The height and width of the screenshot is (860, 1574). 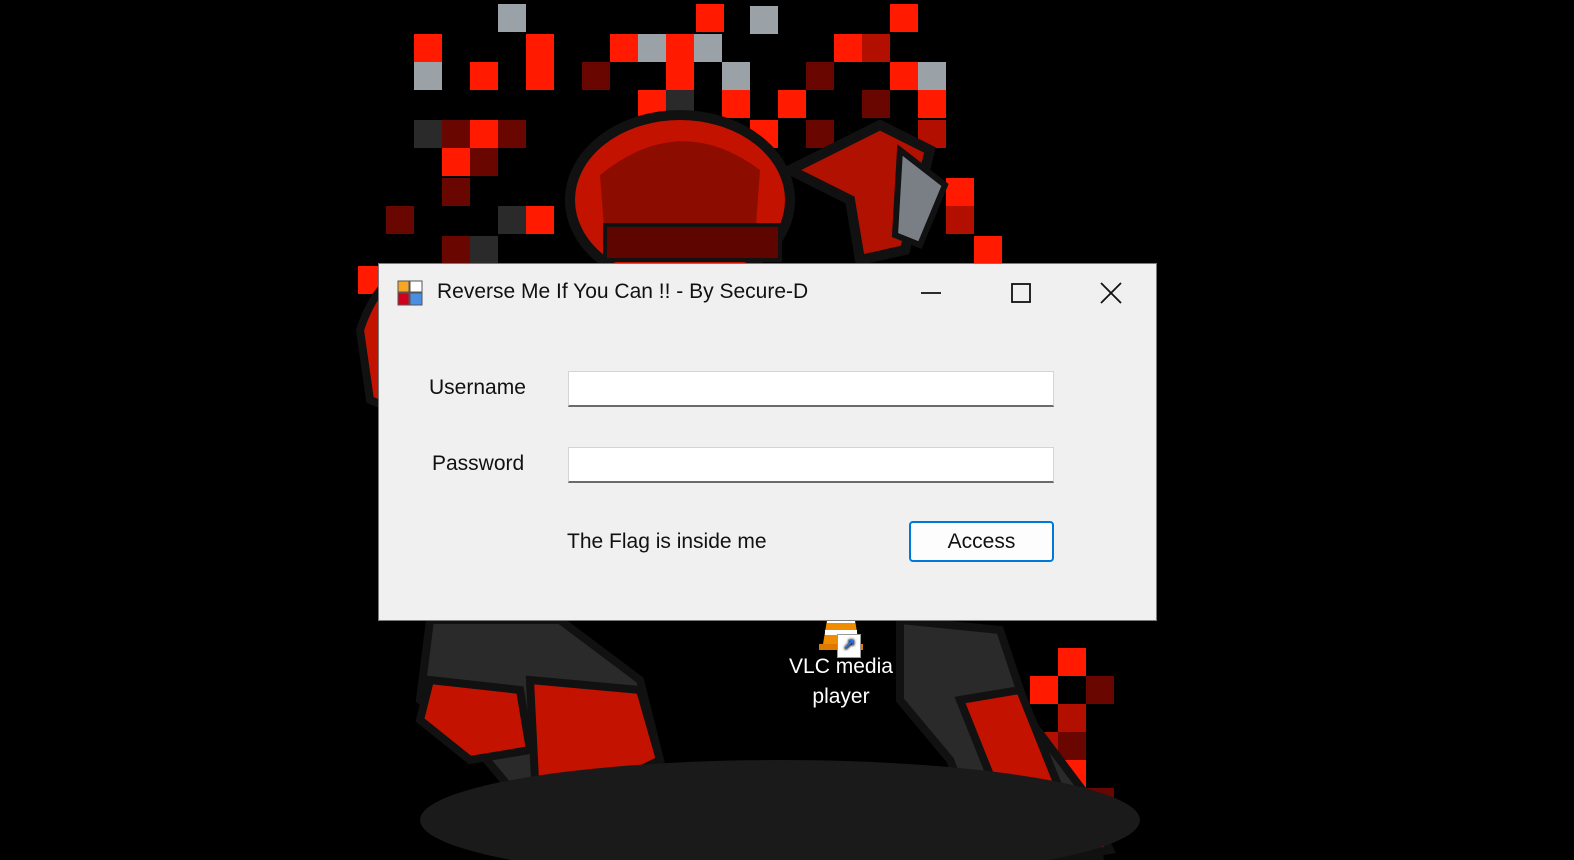 What do you see at coordinates (477, 387) in the screenshot?
I see `username-label: Username` at bounding box center [477, 387].